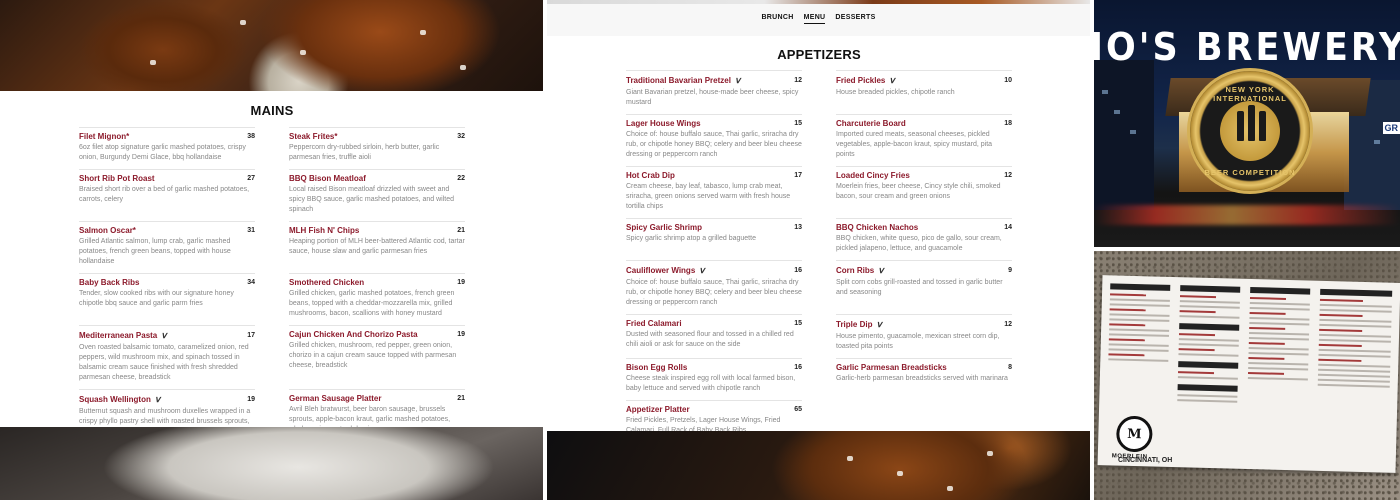  What do you see at coordinates (1008, 80) in the screenshot?
I see `menu-item-price: 10` at bounding box center [1008, 80].